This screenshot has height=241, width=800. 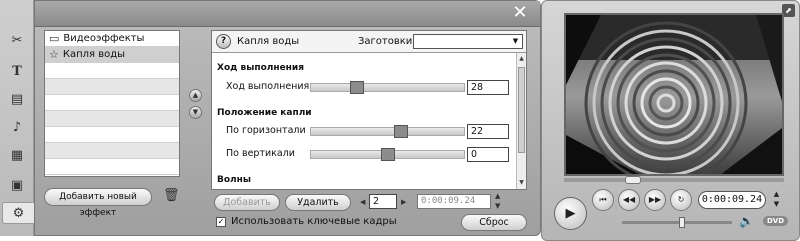 What do you see at coordinates (746, 221) in the screenshot?
I see `speaker-icon: 🔊` at bounding box center [746, 221].